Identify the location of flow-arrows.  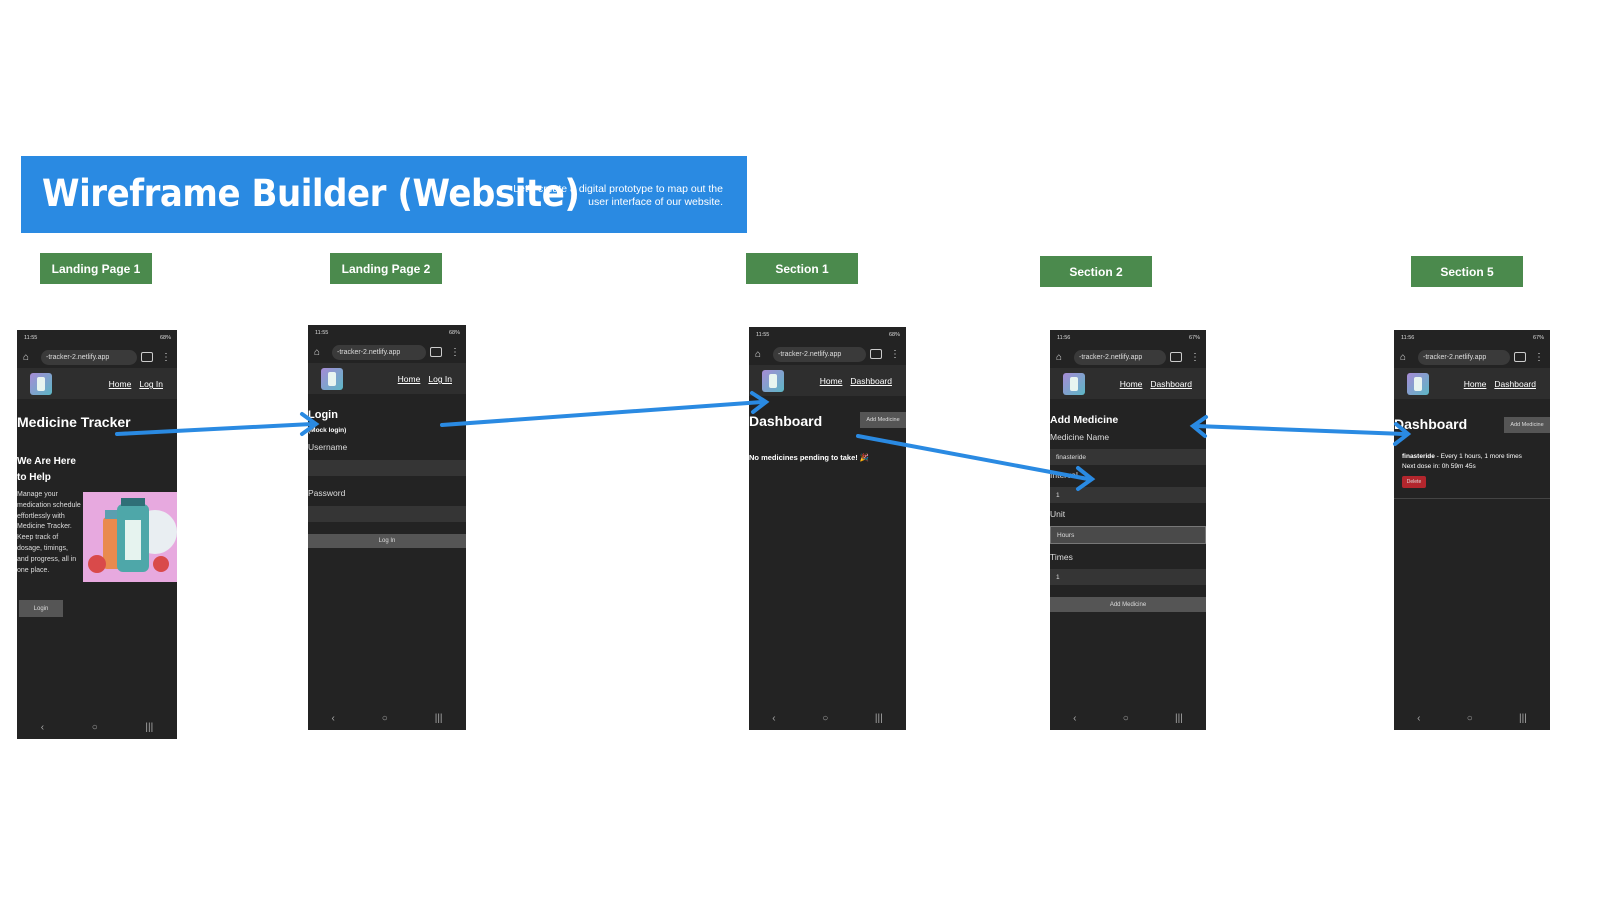
(763, 441).